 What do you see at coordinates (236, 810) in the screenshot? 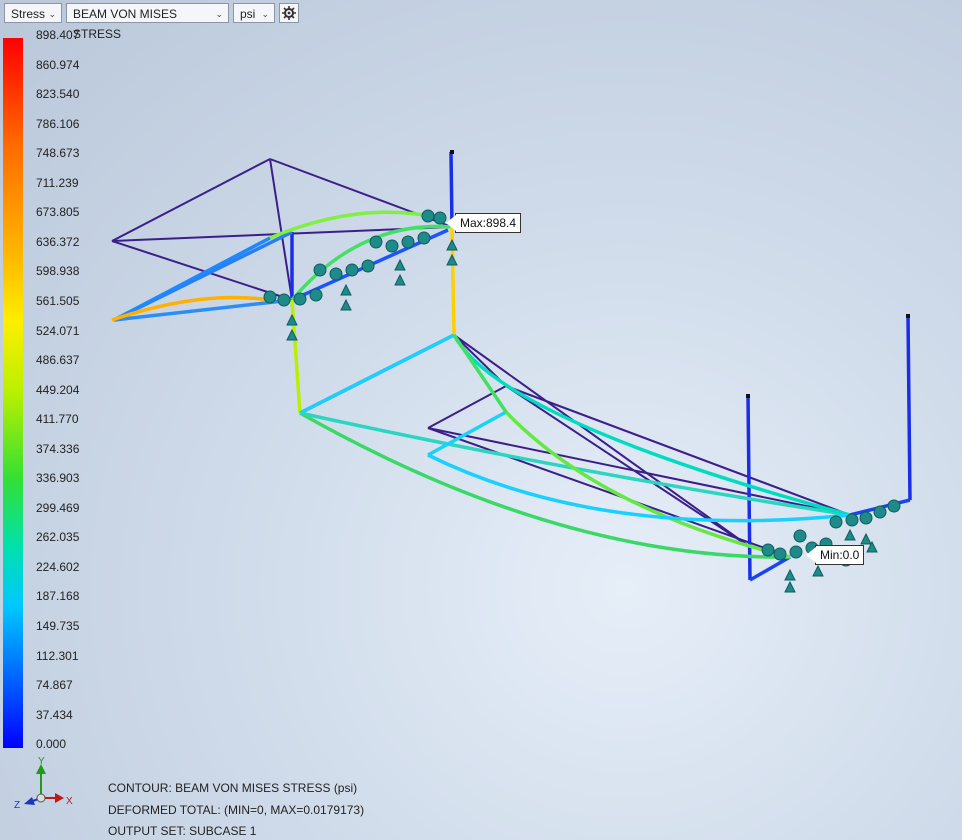
I see `status-deformed: DEFORMED TOTAL: (MIN=0, MAX=0.0179173)` at bounding box center [236, 810].